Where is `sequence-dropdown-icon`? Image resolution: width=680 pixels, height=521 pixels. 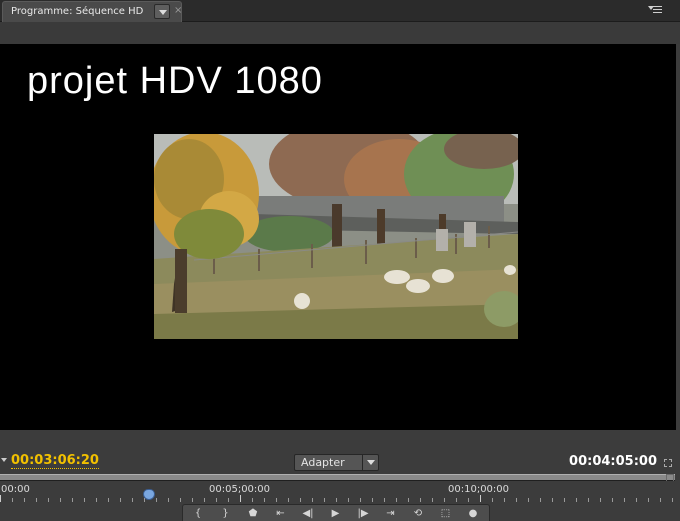
sequence-dropdown-icon is located at coordinates (162, 11).